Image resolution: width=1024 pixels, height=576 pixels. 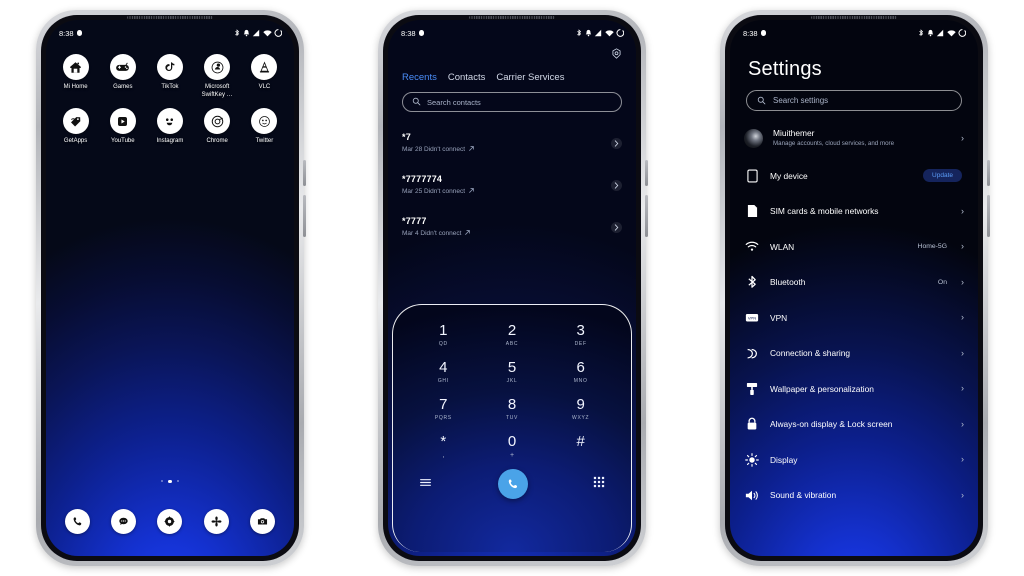 I want to click on search-placeholder: Search settings, so click(x=801, y=100).